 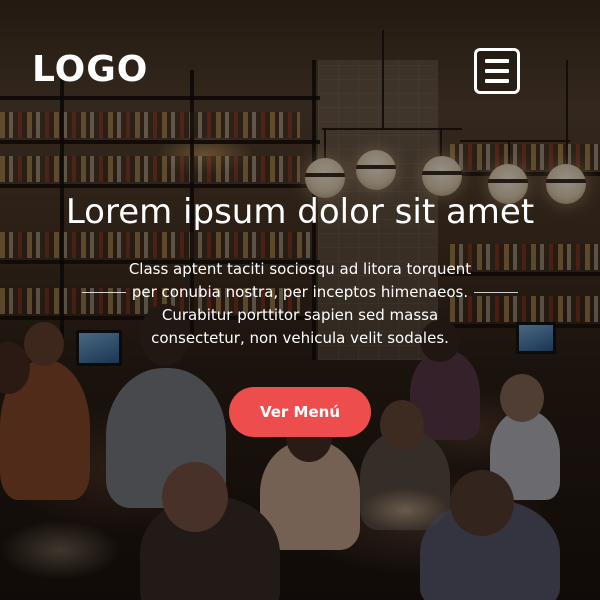 What do you see at coordinates (300, 412) in the screenshot?
I see `view-menu-button: Ver Menú` at bounding box center [300, 412].